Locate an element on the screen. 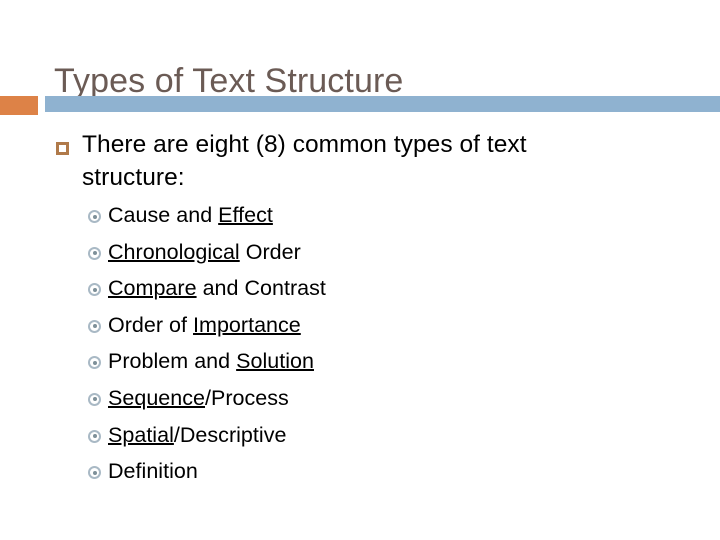 Image resolution: width=720 pixels, height=540 pixels. plain-text-run: Order of is located at coordinates (151, 324).